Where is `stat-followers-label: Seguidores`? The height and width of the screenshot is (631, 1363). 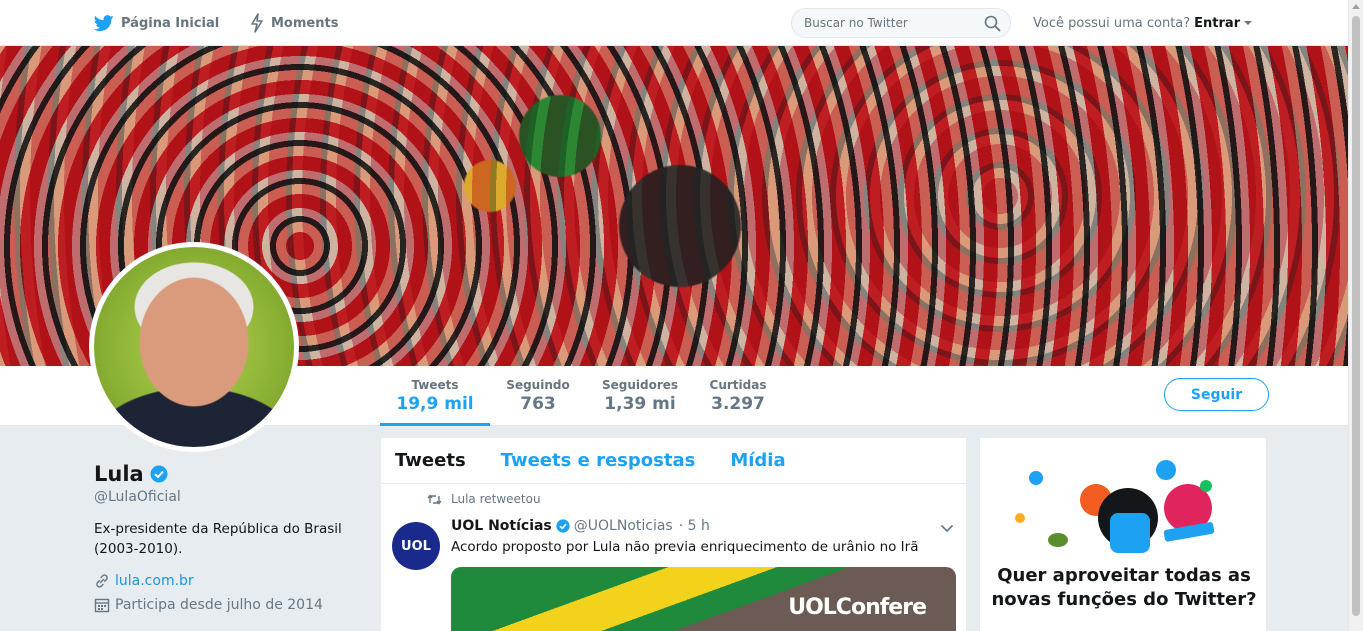 stat-followers-label: Seguidores is located at coordinates (640, 385).